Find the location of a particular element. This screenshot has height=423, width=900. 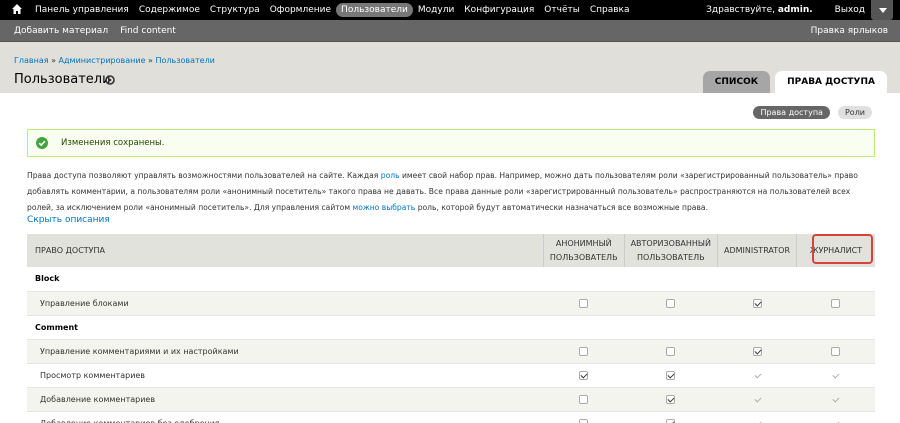

module-row: Block is located at coordinates (451, 279).